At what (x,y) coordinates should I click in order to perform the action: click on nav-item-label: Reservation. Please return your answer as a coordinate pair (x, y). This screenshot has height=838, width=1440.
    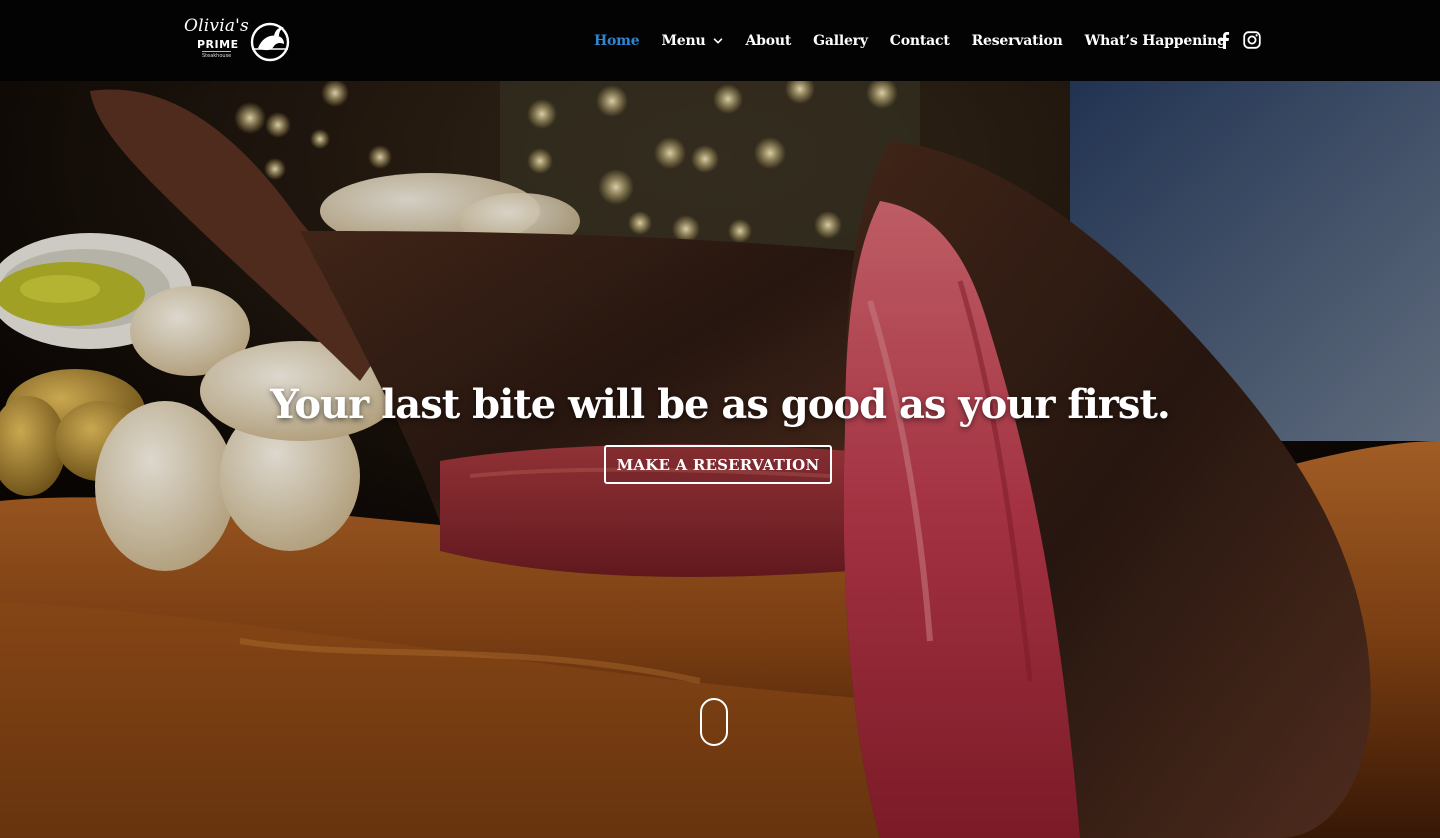
    Looking at the image, I should click on (1017, 41).